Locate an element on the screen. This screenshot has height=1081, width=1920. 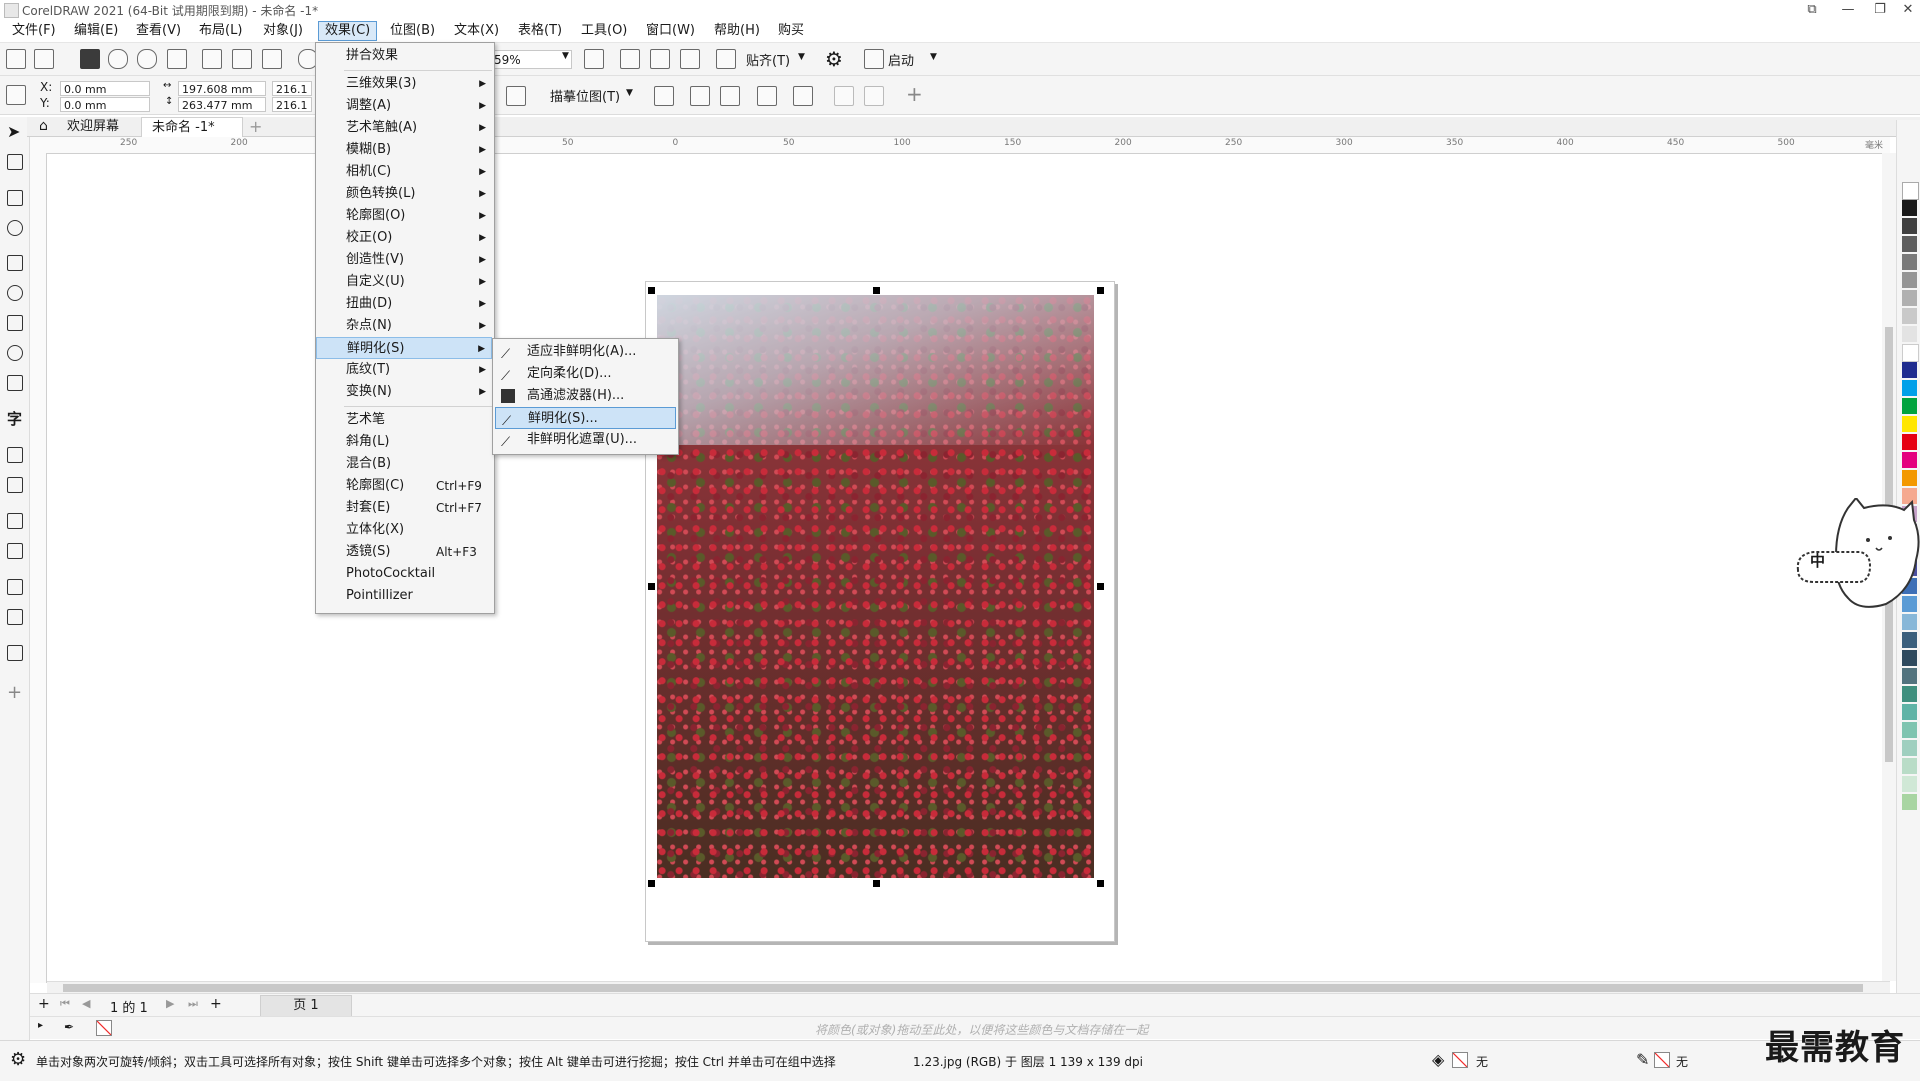
freehand-tool-icon is located at coordinates (15, 263).